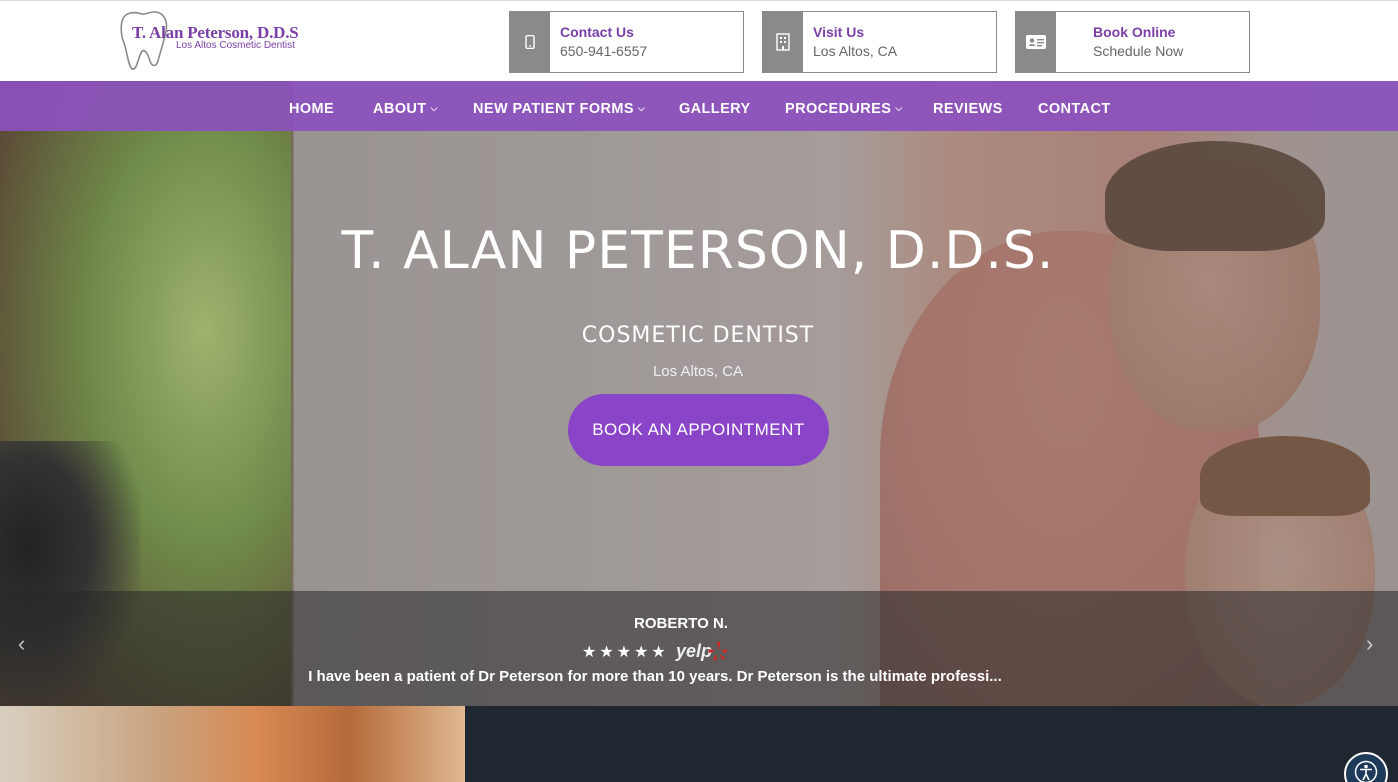 The height and width of the screenshot is (782, 1398). Describe the element at coordinates (530, 42) in the screenshot. I see `phone-icon` at that location.